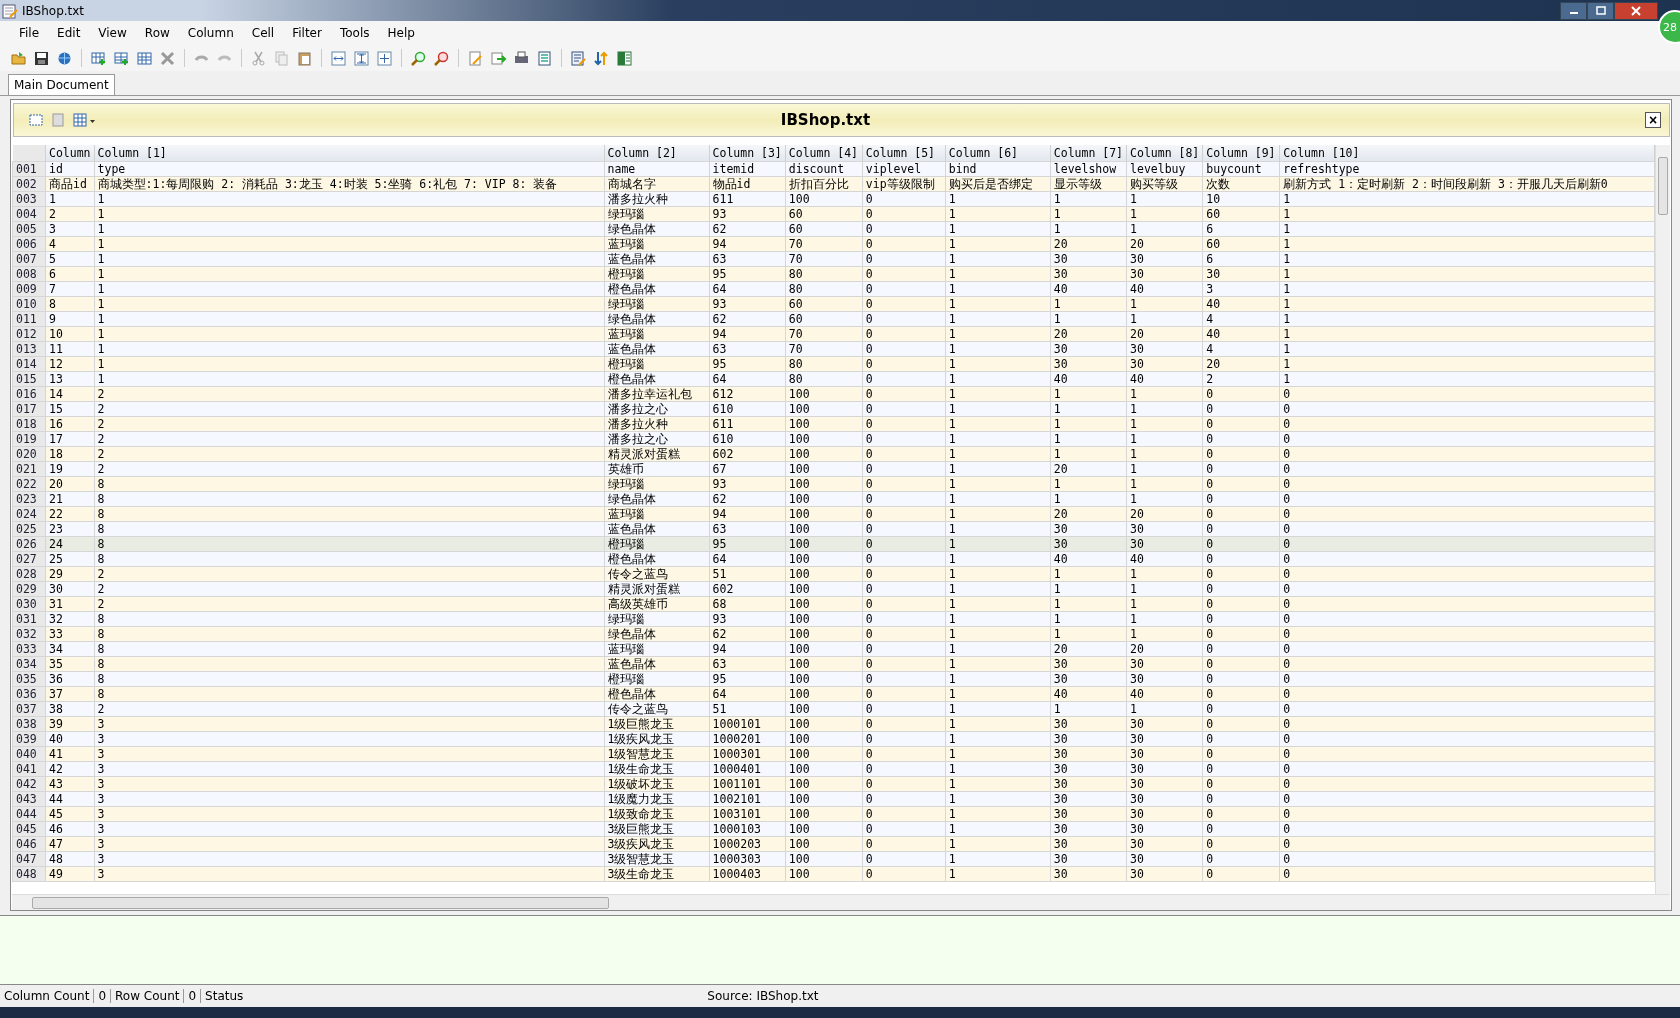  I want to click on table-cell: refreshtype, so click(1467, 169).